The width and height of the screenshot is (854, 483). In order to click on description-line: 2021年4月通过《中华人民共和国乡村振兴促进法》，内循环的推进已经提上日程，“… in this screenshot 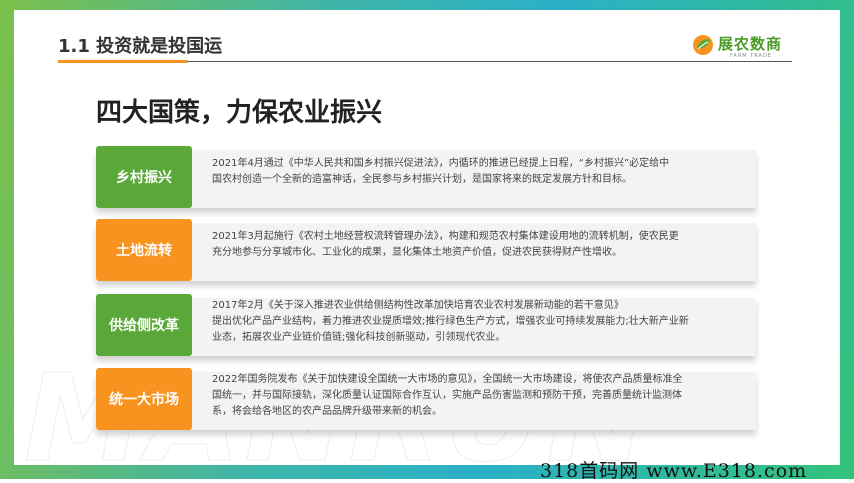, I will do `click(441, 163)`.